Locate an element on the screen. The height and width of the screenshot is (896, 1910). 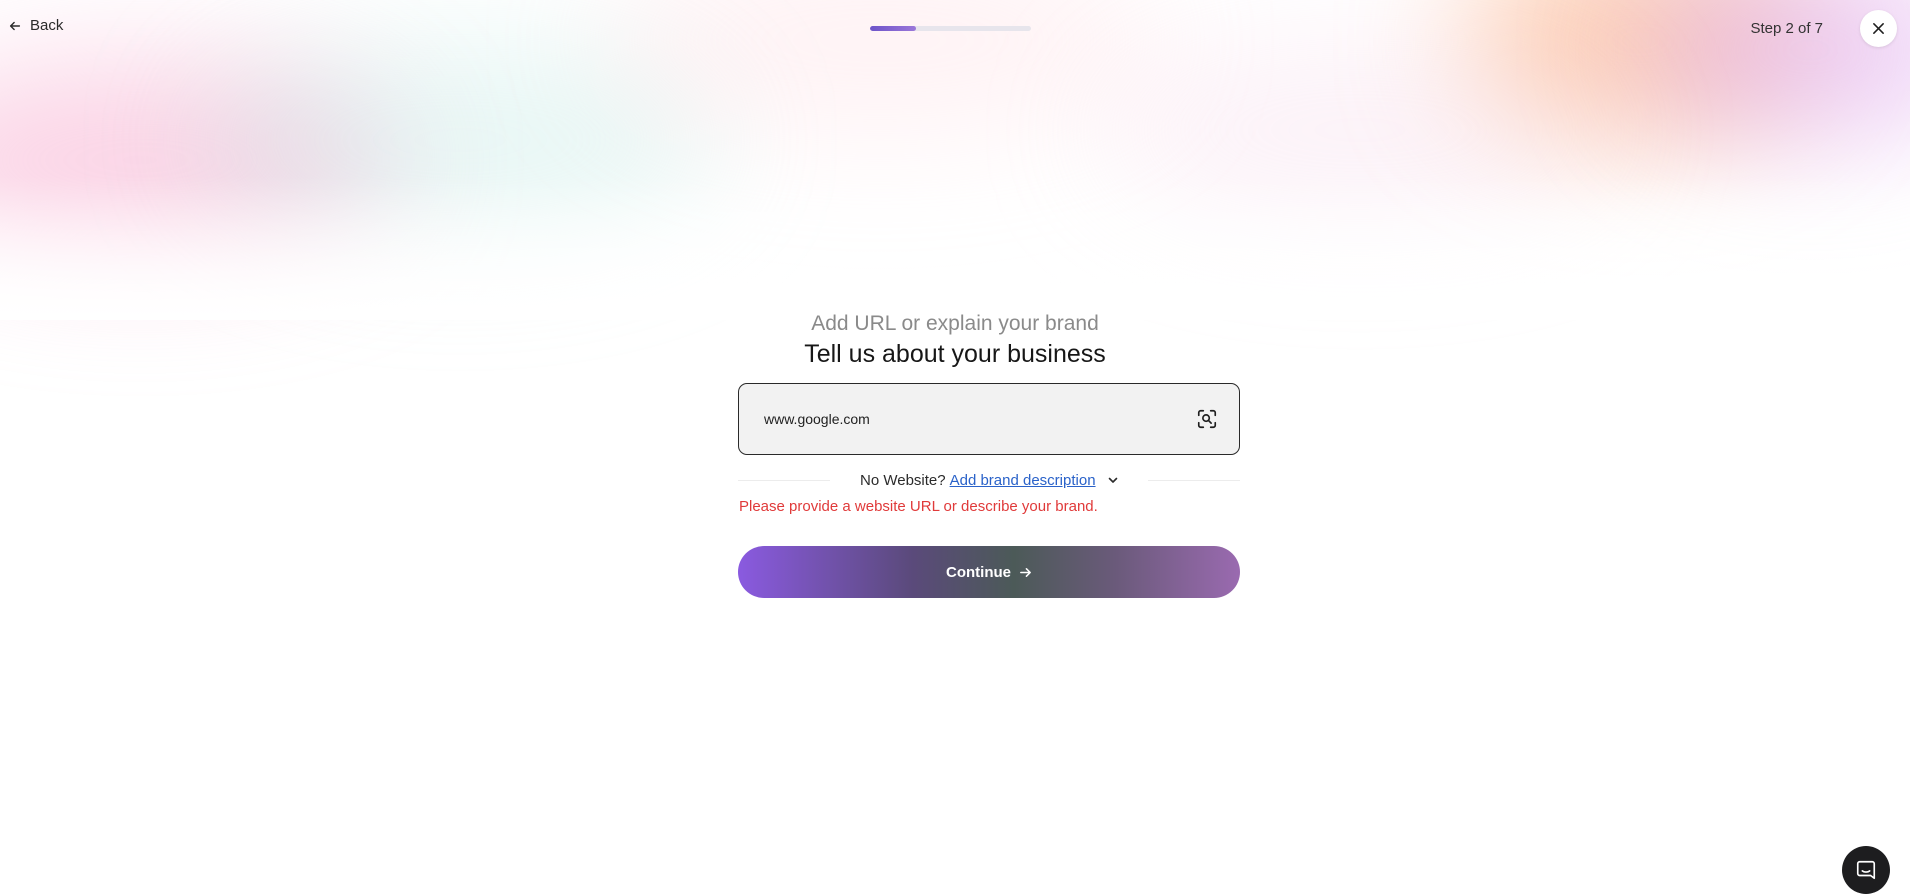
url-input-container is located at coordinates (989, 419).